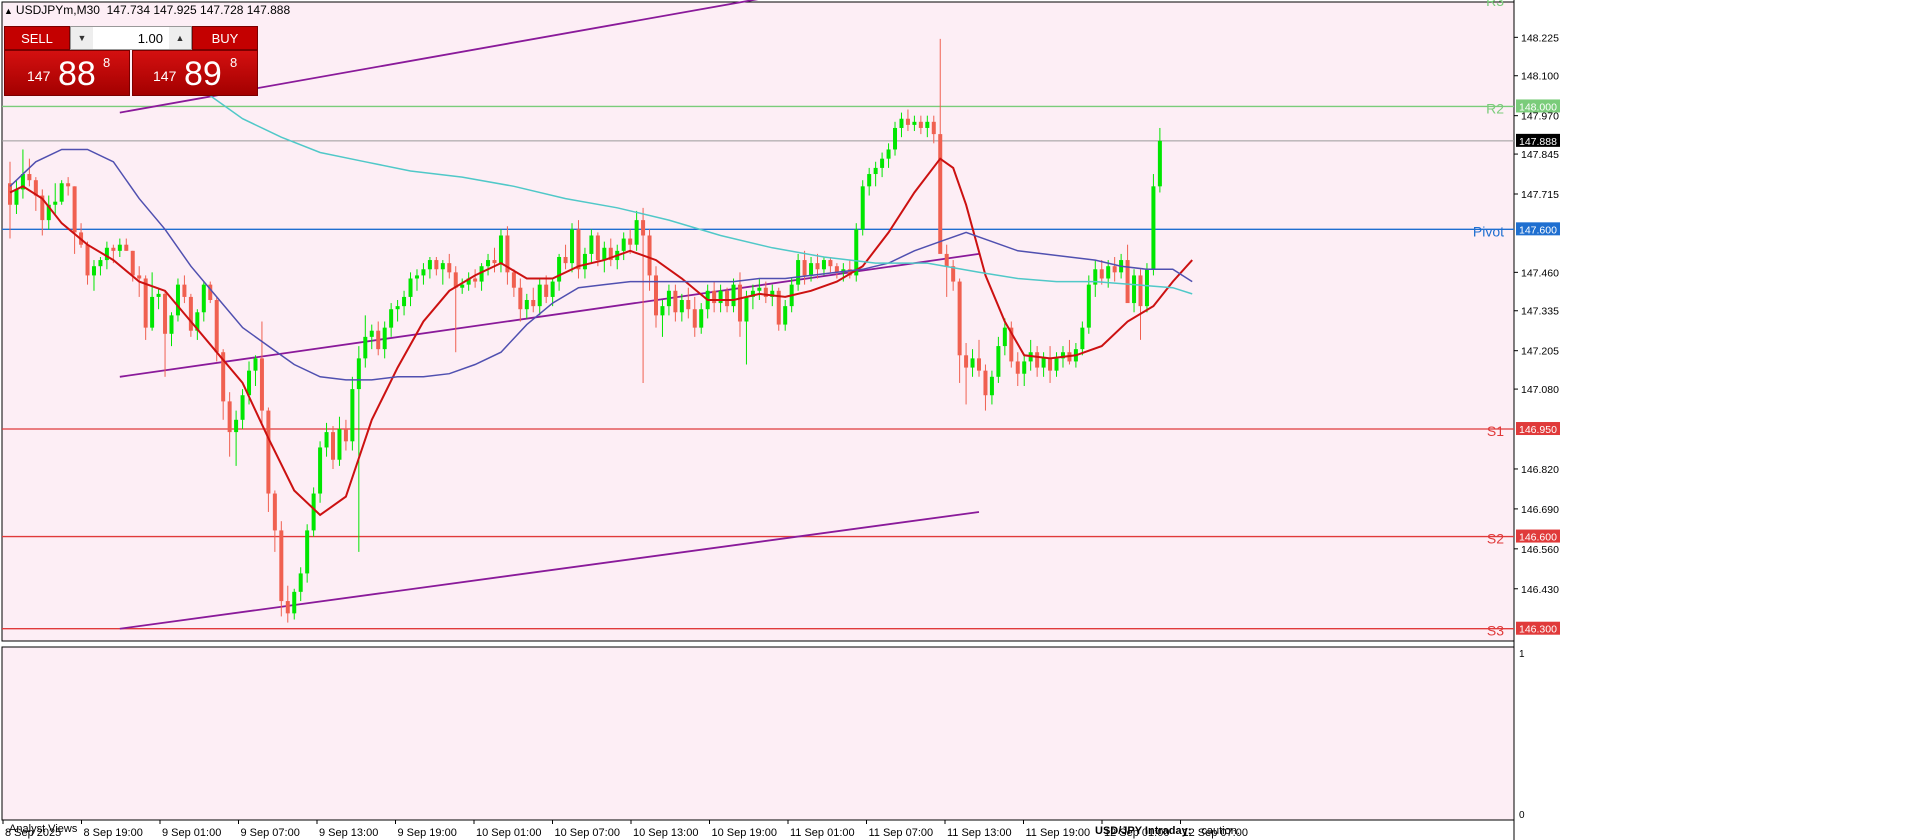 The width and height of the screenshot is (1916, 840). I want to click on lot-size-value: 1.00, so click(131, 38).